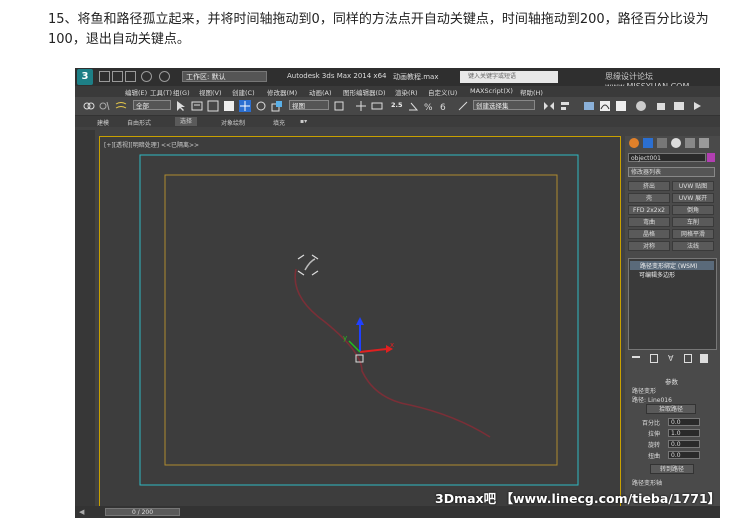  I want to click on twist-spinner: 0.0, so click(684, 455).